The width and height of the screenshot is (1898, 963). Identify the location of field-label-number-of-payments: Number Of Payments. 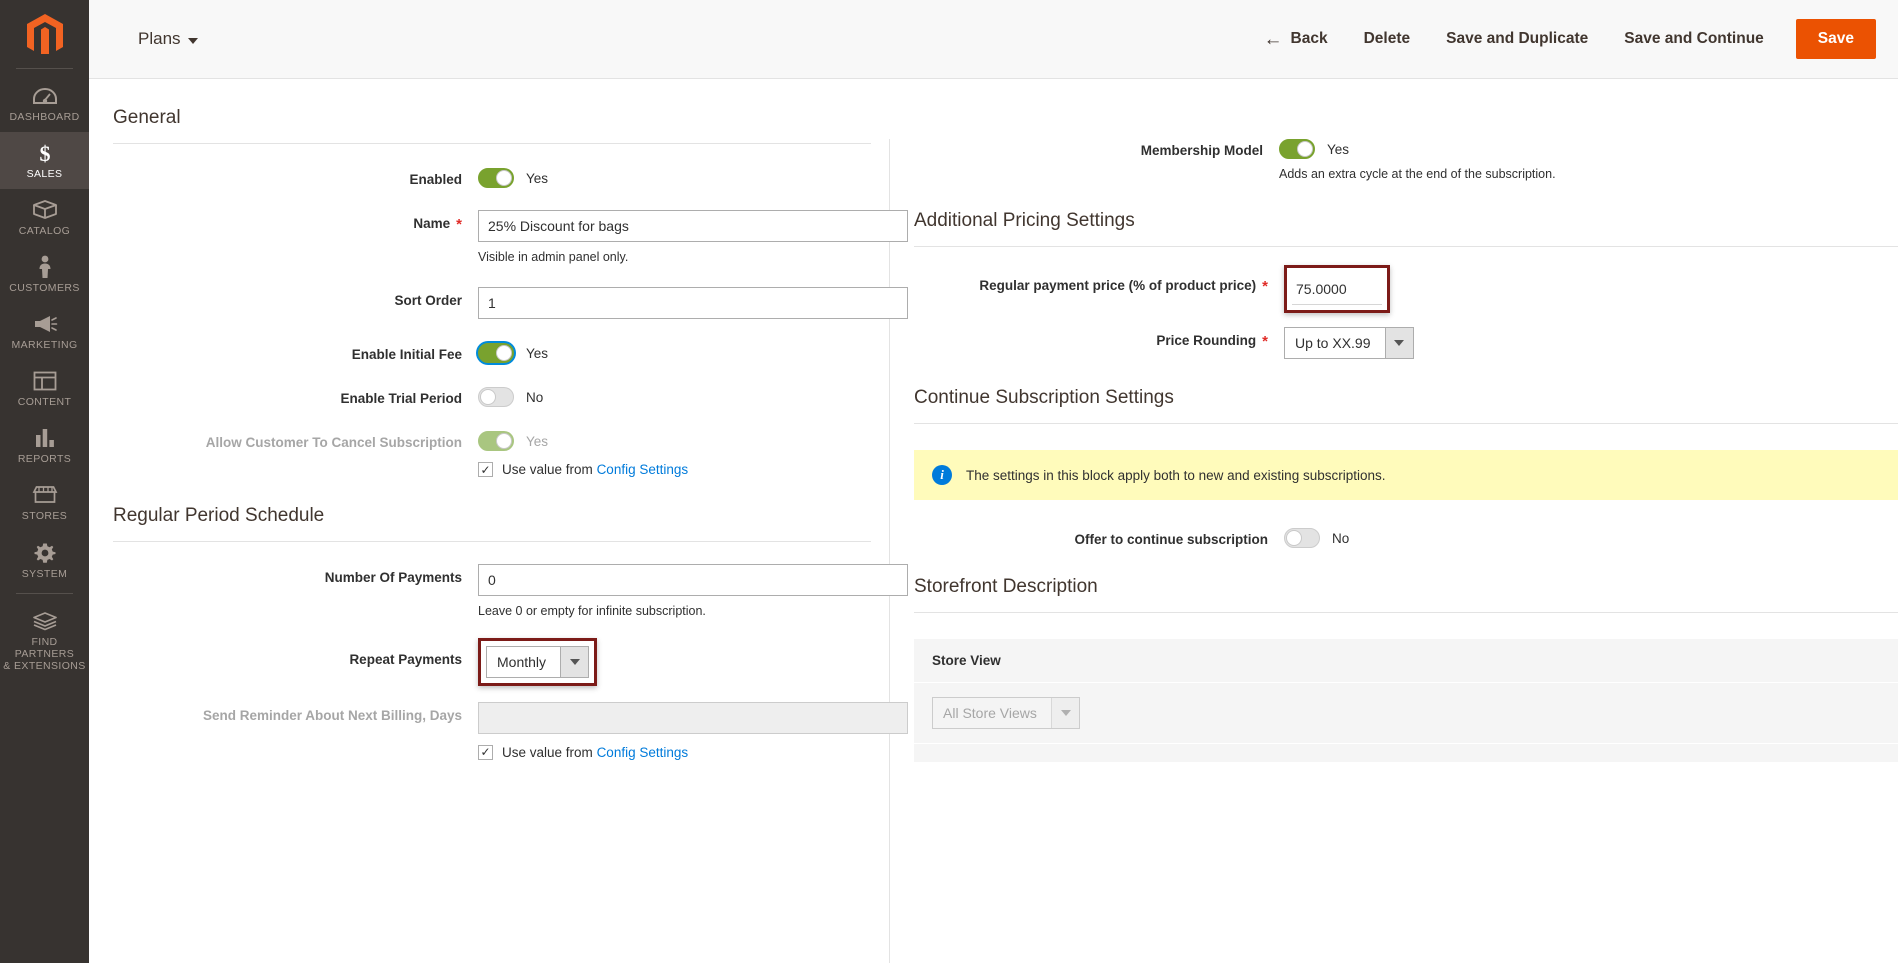
(295, 574).